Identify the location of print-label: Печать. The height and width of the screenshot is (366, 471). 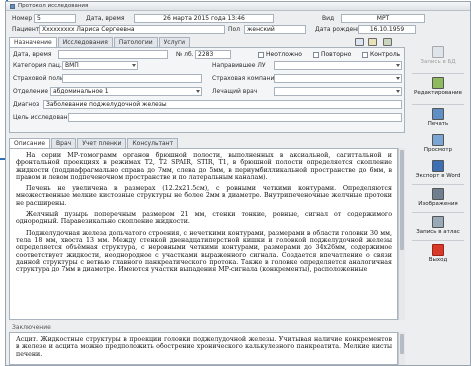
(438, 124).